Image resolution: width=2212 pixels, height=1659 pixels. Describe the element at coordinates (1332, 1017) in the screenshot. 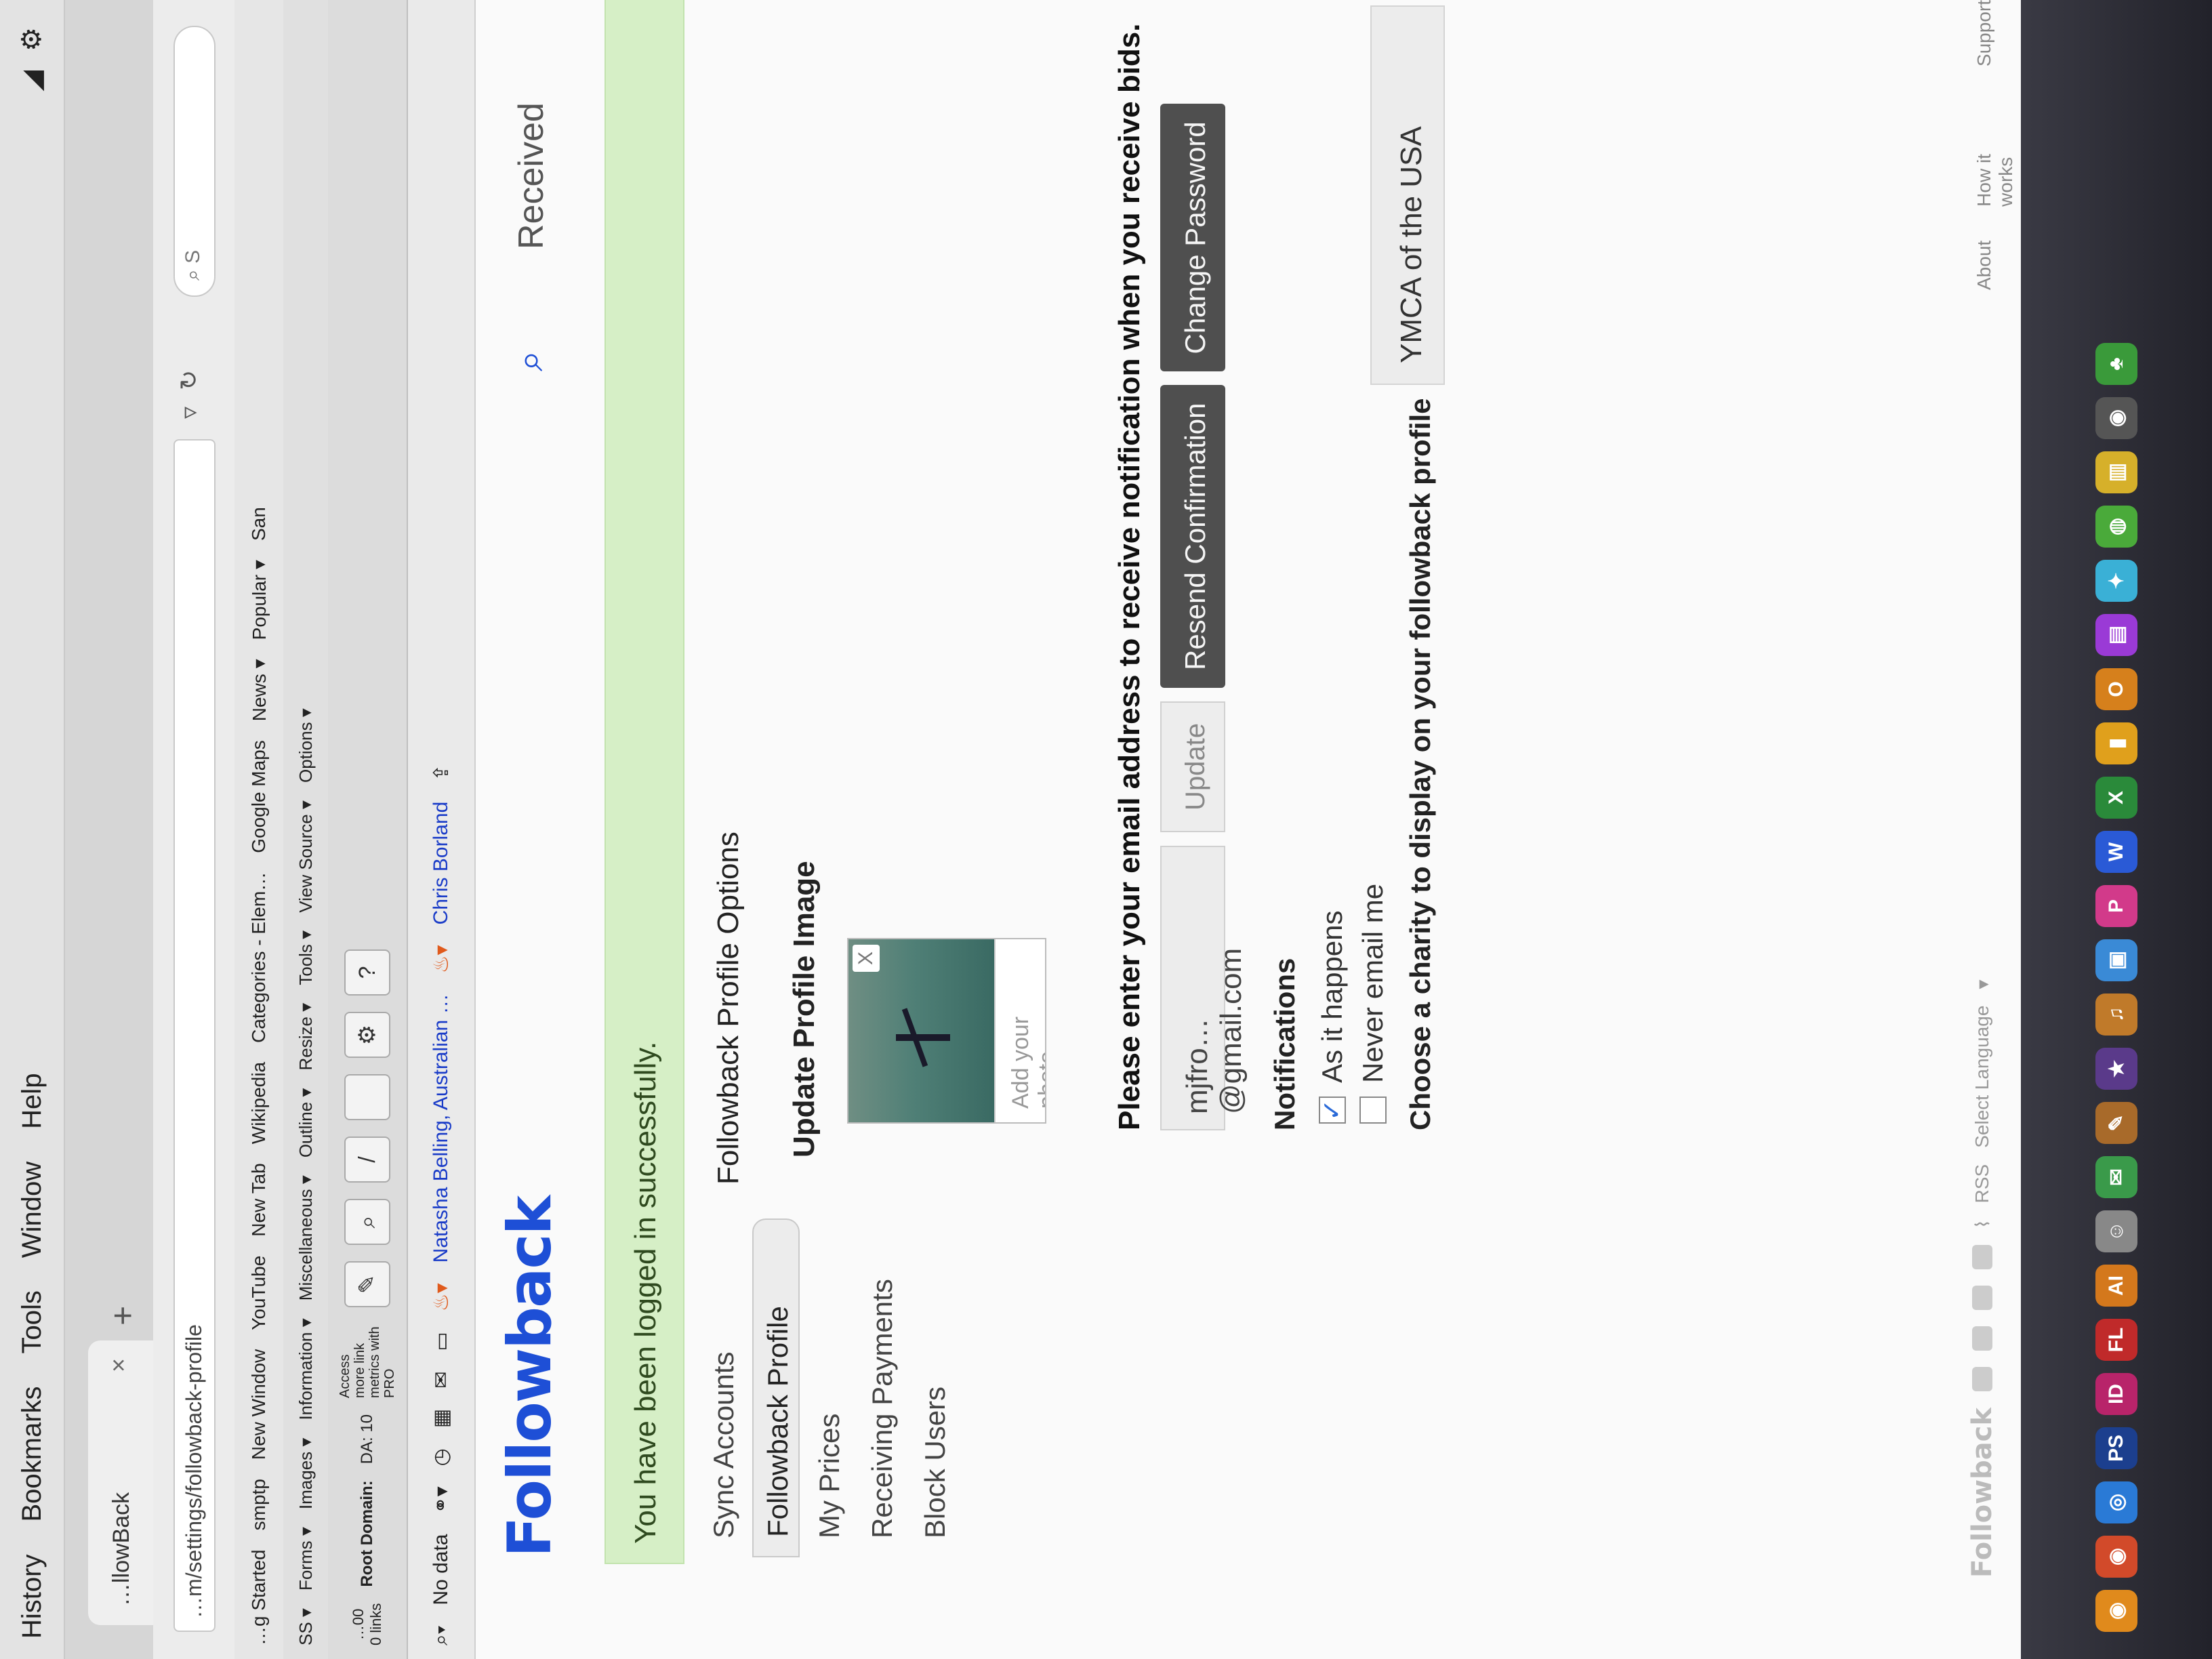

I see `option-as-it-happens: ✓ As it happens` at that location.